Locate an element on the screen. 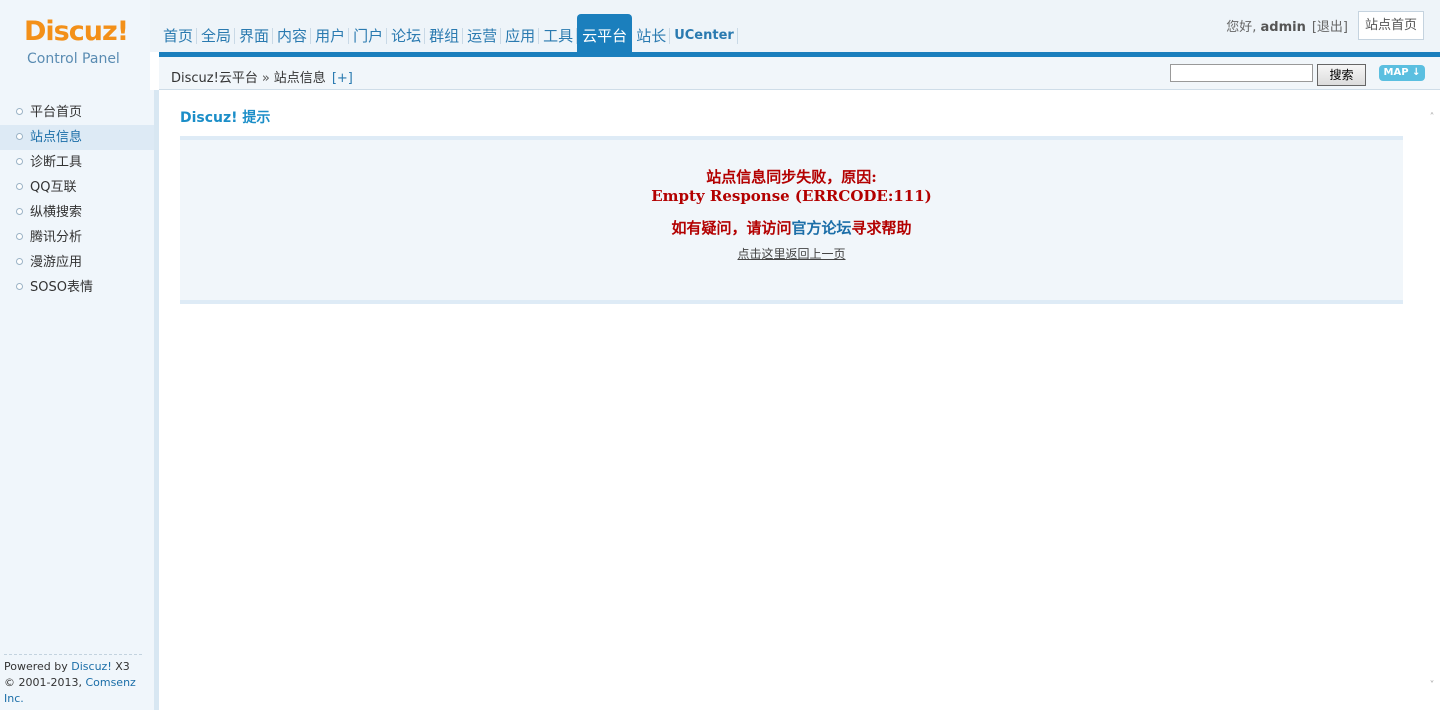 The height and width of the screenshot is (710, 1440). sidebar-item-platform-home: 平台首页 is located at coordinates (77, 112).